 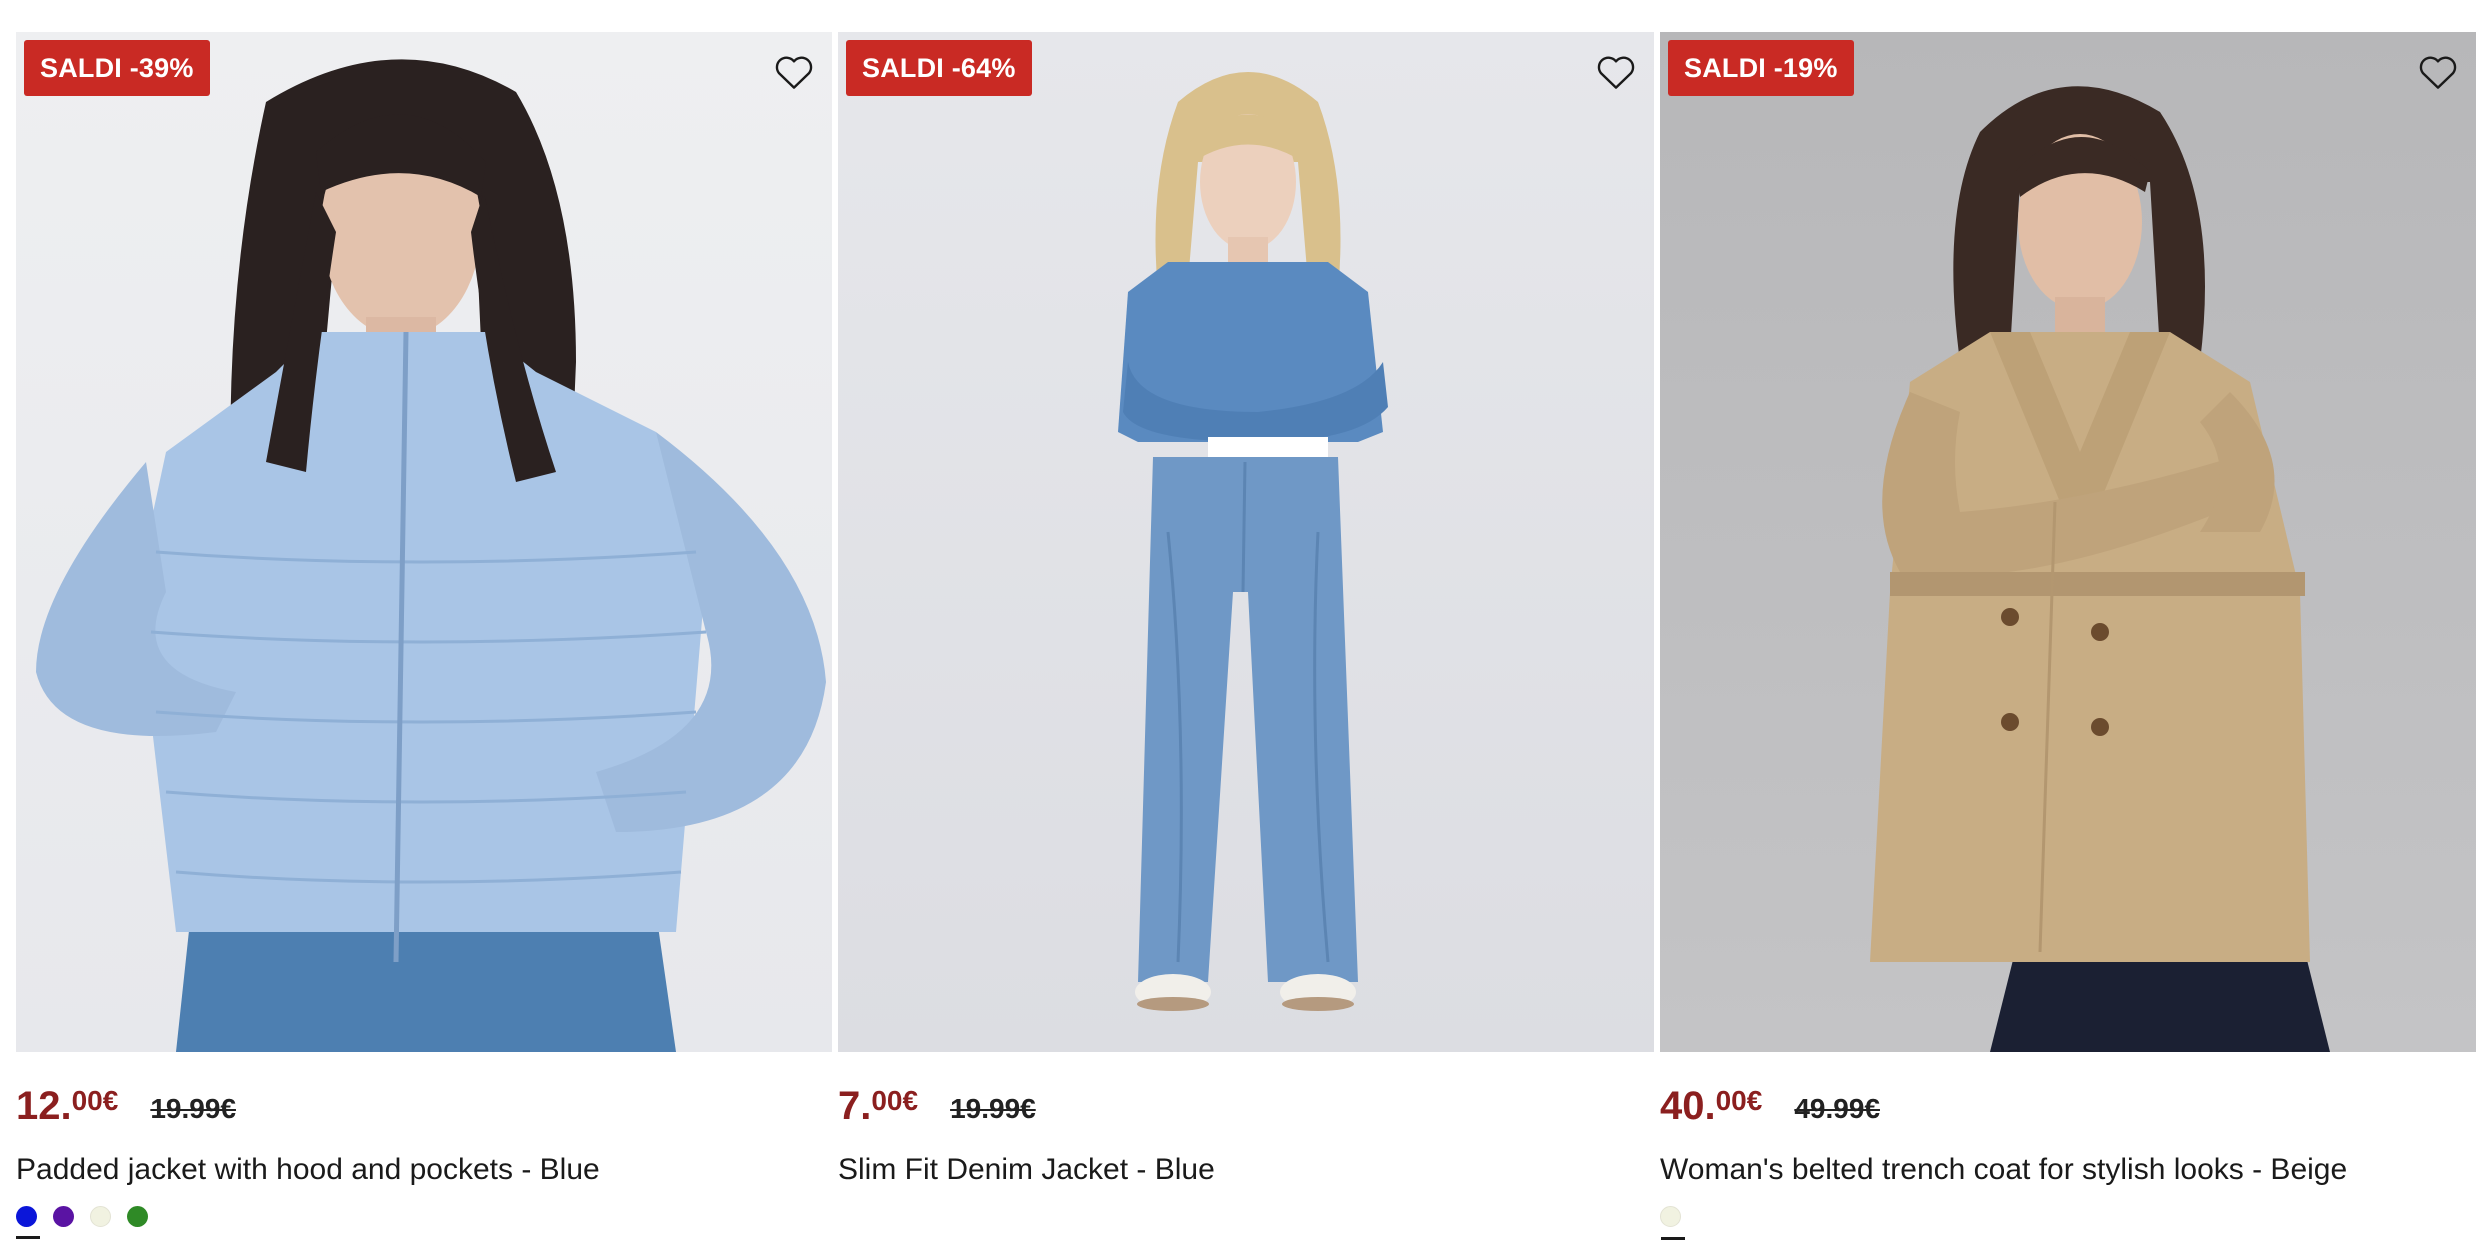 What do you see at coordinates (44, 1106) in the screenshot?
I see `sale-price-integer: 12.` at bounding box center [44, 1106].